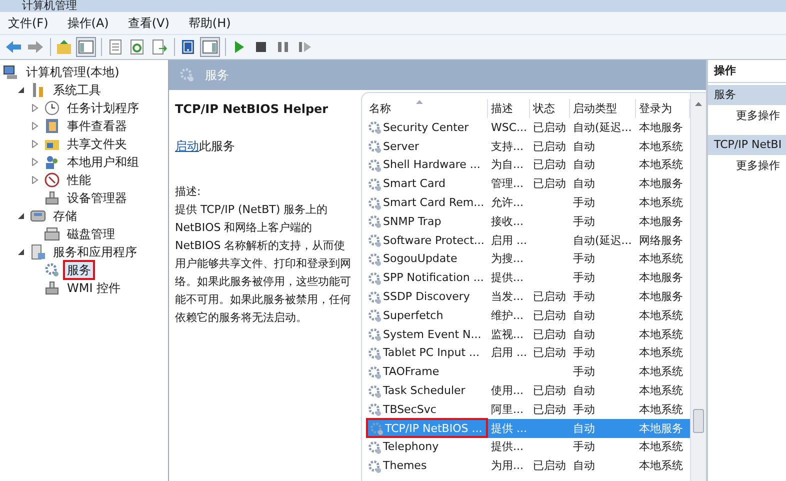 This screenshot has width=786, height=481. What do you see at coordinates (89, 23) in the screenshot?
I see `menu-item: 操作(A)` at bounding box center [89, 23].